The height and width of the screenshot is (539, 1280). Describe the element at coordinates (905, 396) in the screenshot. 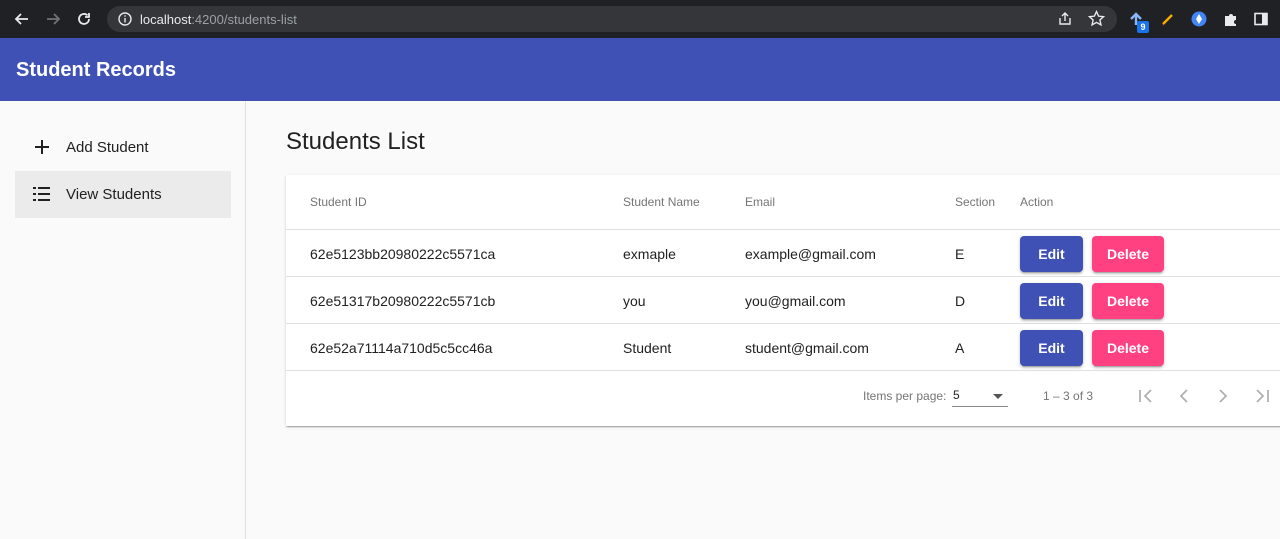

I see `items-per-page-label: Items per page:` at that location.